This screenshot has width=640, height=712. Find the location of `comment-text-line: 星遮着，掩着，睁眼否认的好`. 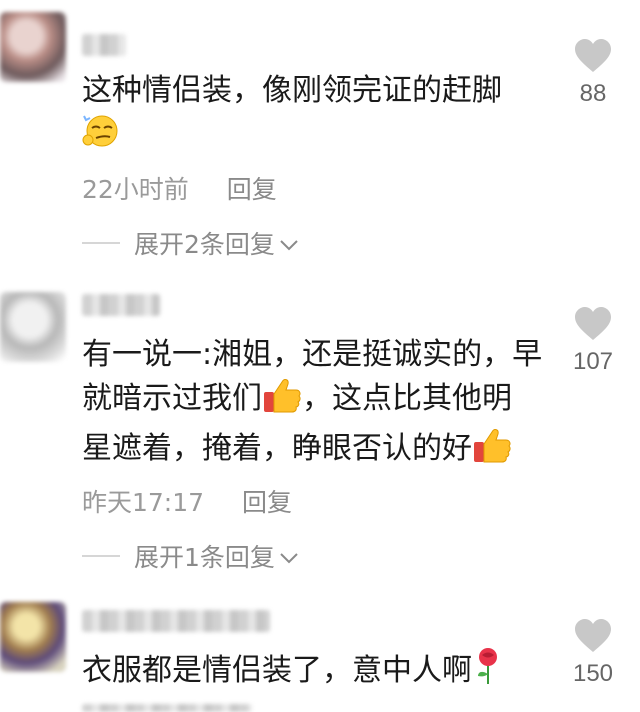

comment-text-line: 星遮着，掩着，睁眼否认的好 is located at coordinates (277, 448).